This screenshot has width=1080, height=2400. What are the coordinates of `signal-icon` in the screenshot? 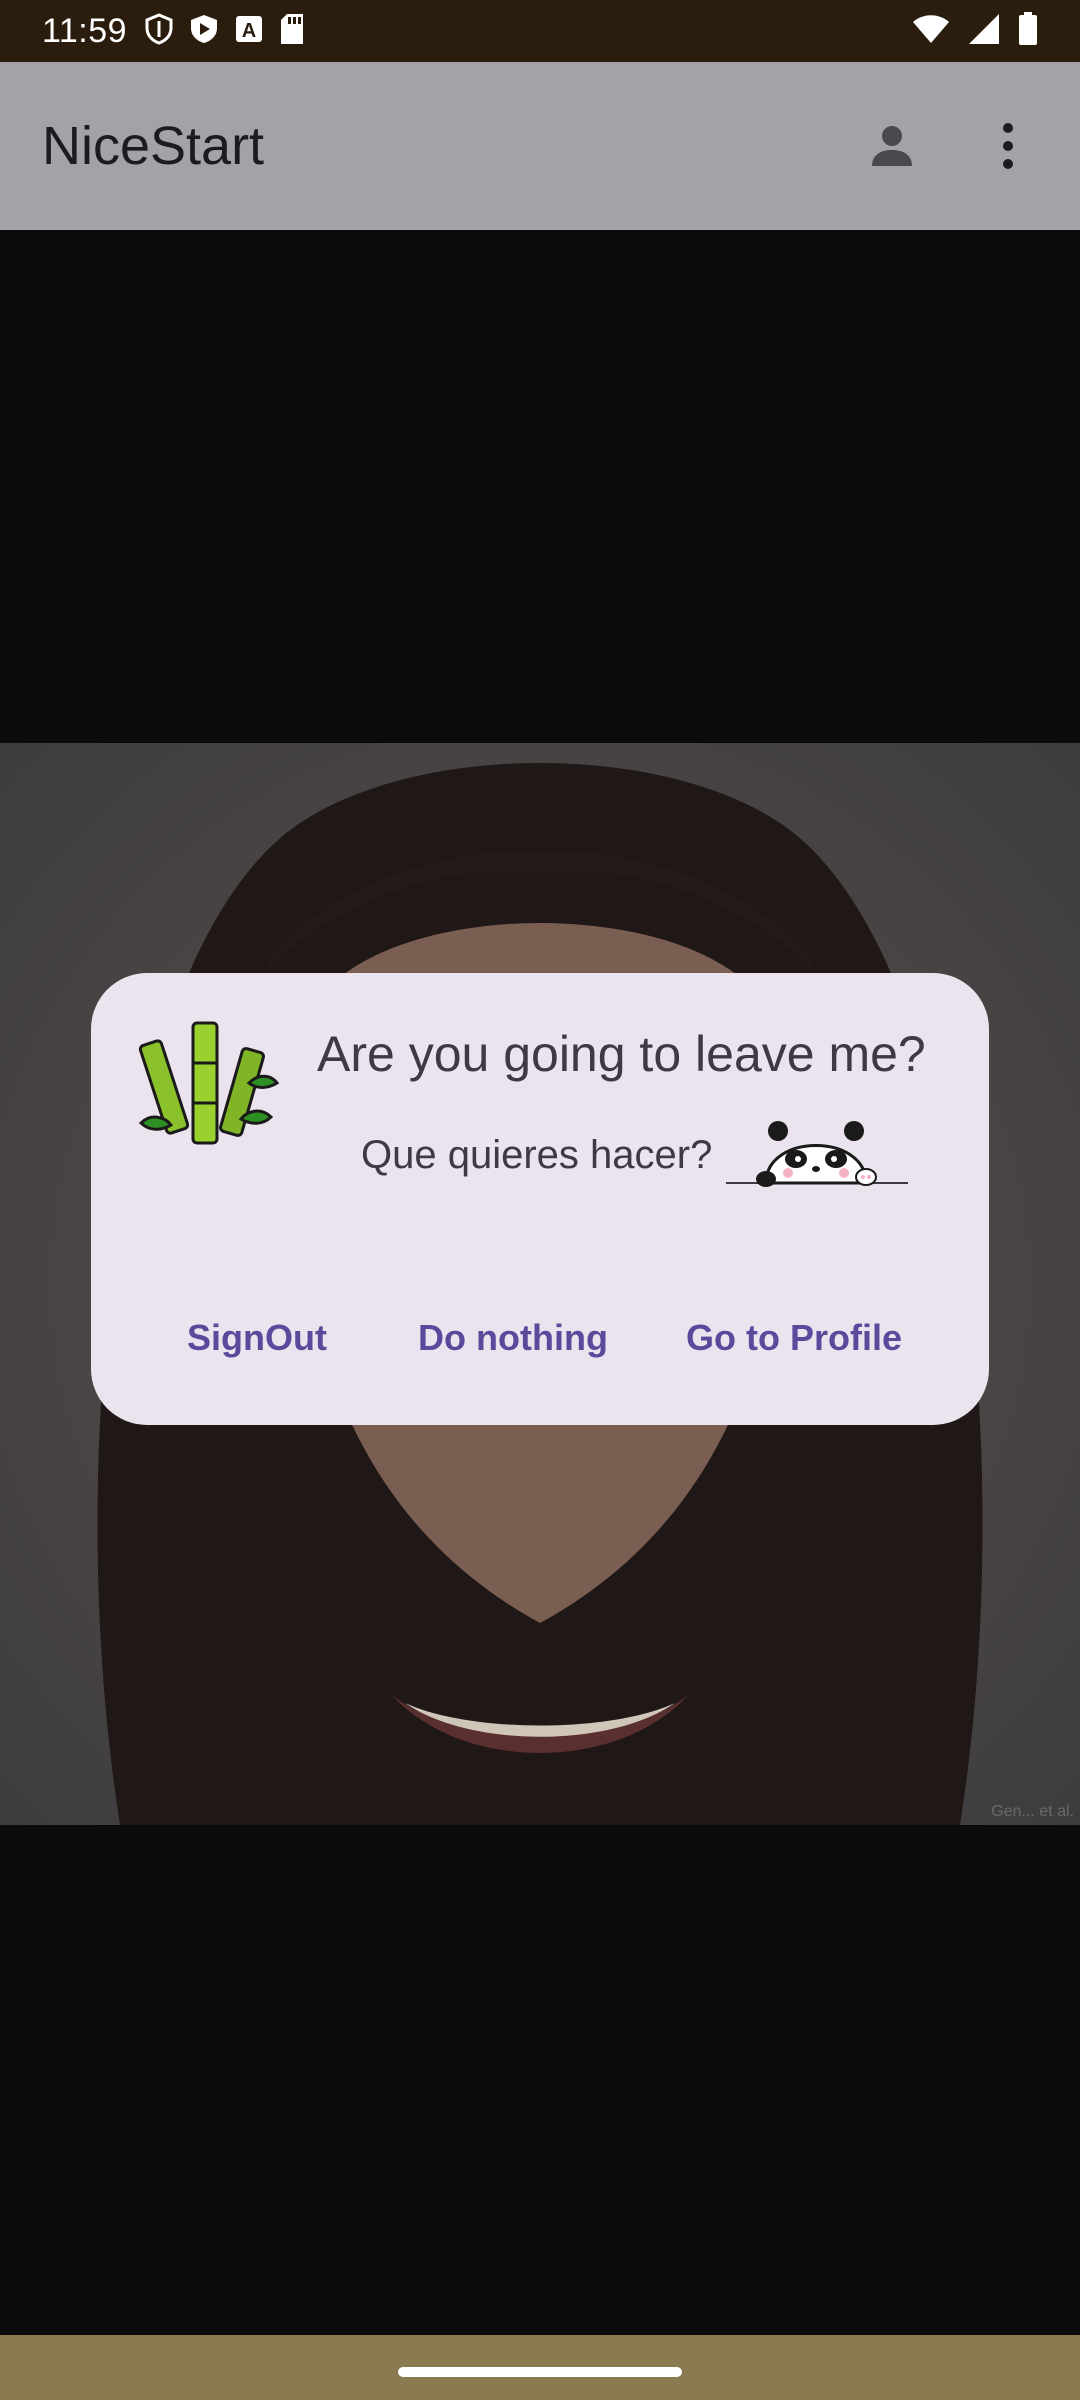 It's located at (984, 31).